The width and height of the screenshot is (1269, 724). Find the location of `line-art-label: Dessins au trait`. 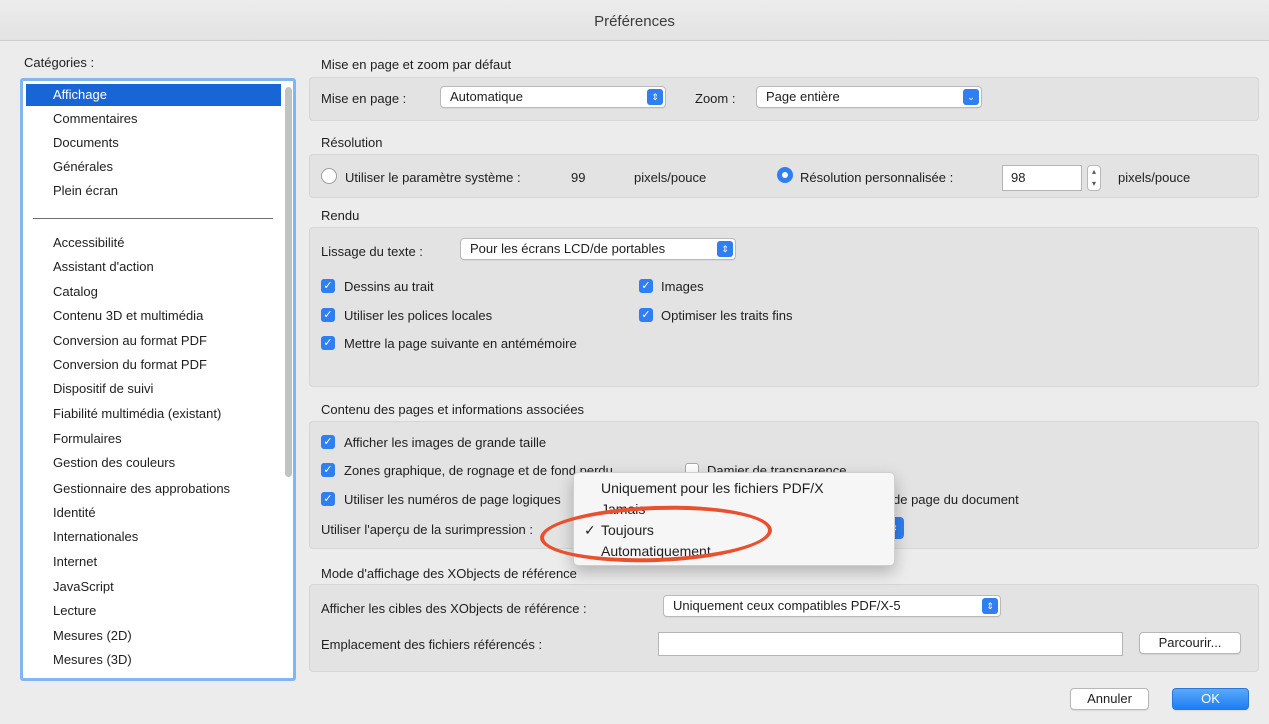

line-art-label: Dessins au trait is located at coordinates (389, 286).